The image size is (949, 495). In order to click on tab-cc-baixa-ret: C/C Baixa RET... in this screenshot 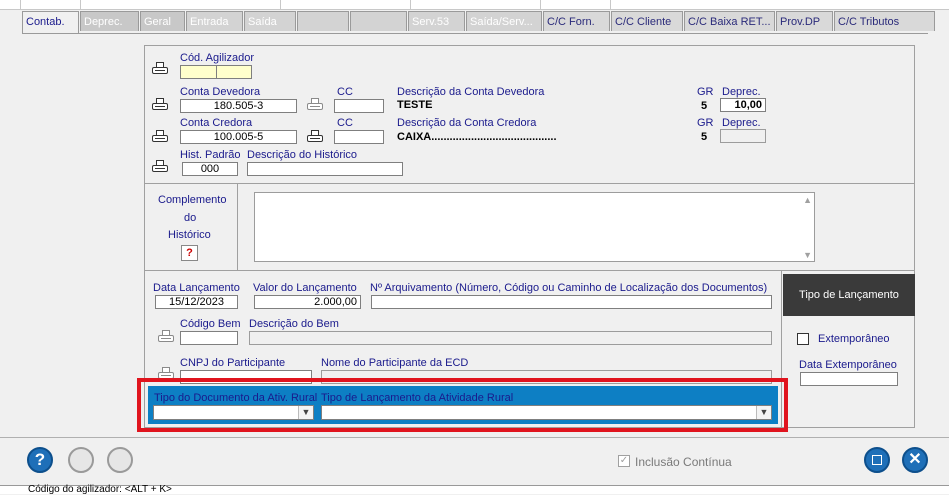, I will do `click(729, 21)`.